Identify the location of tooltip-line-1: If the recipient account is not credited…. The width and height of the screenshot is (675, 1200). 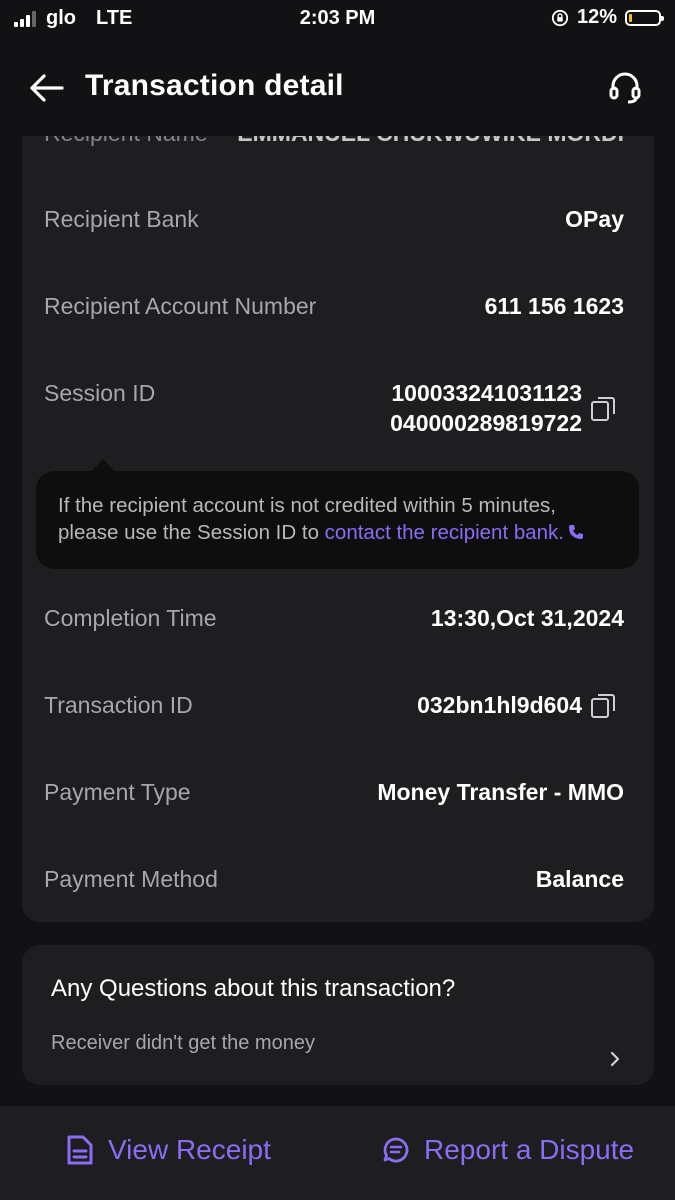
(307, 505).